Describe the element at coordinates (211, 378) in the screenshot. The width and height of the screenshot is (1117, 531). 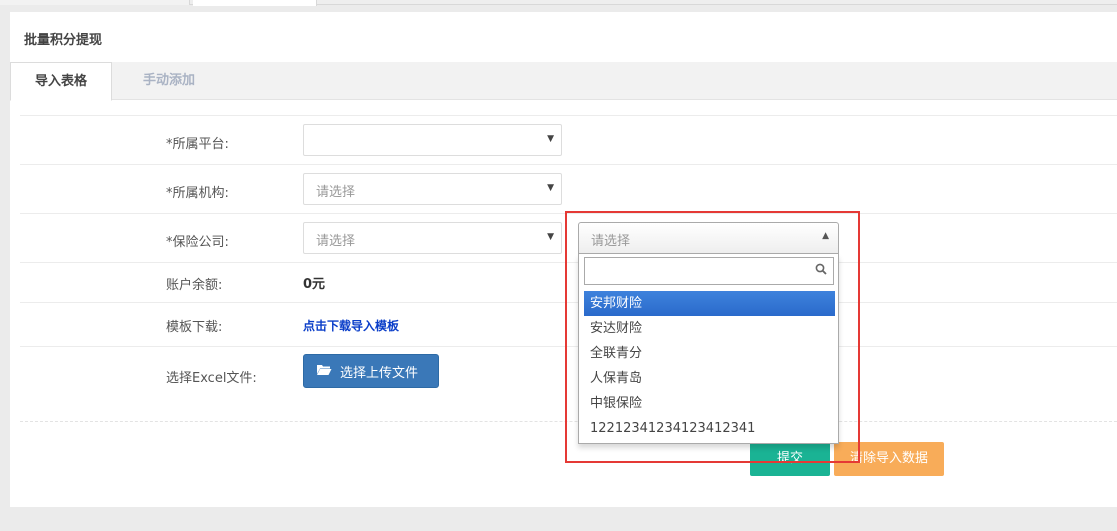
I see `excel-label: 选择Excel文件:` at that location.